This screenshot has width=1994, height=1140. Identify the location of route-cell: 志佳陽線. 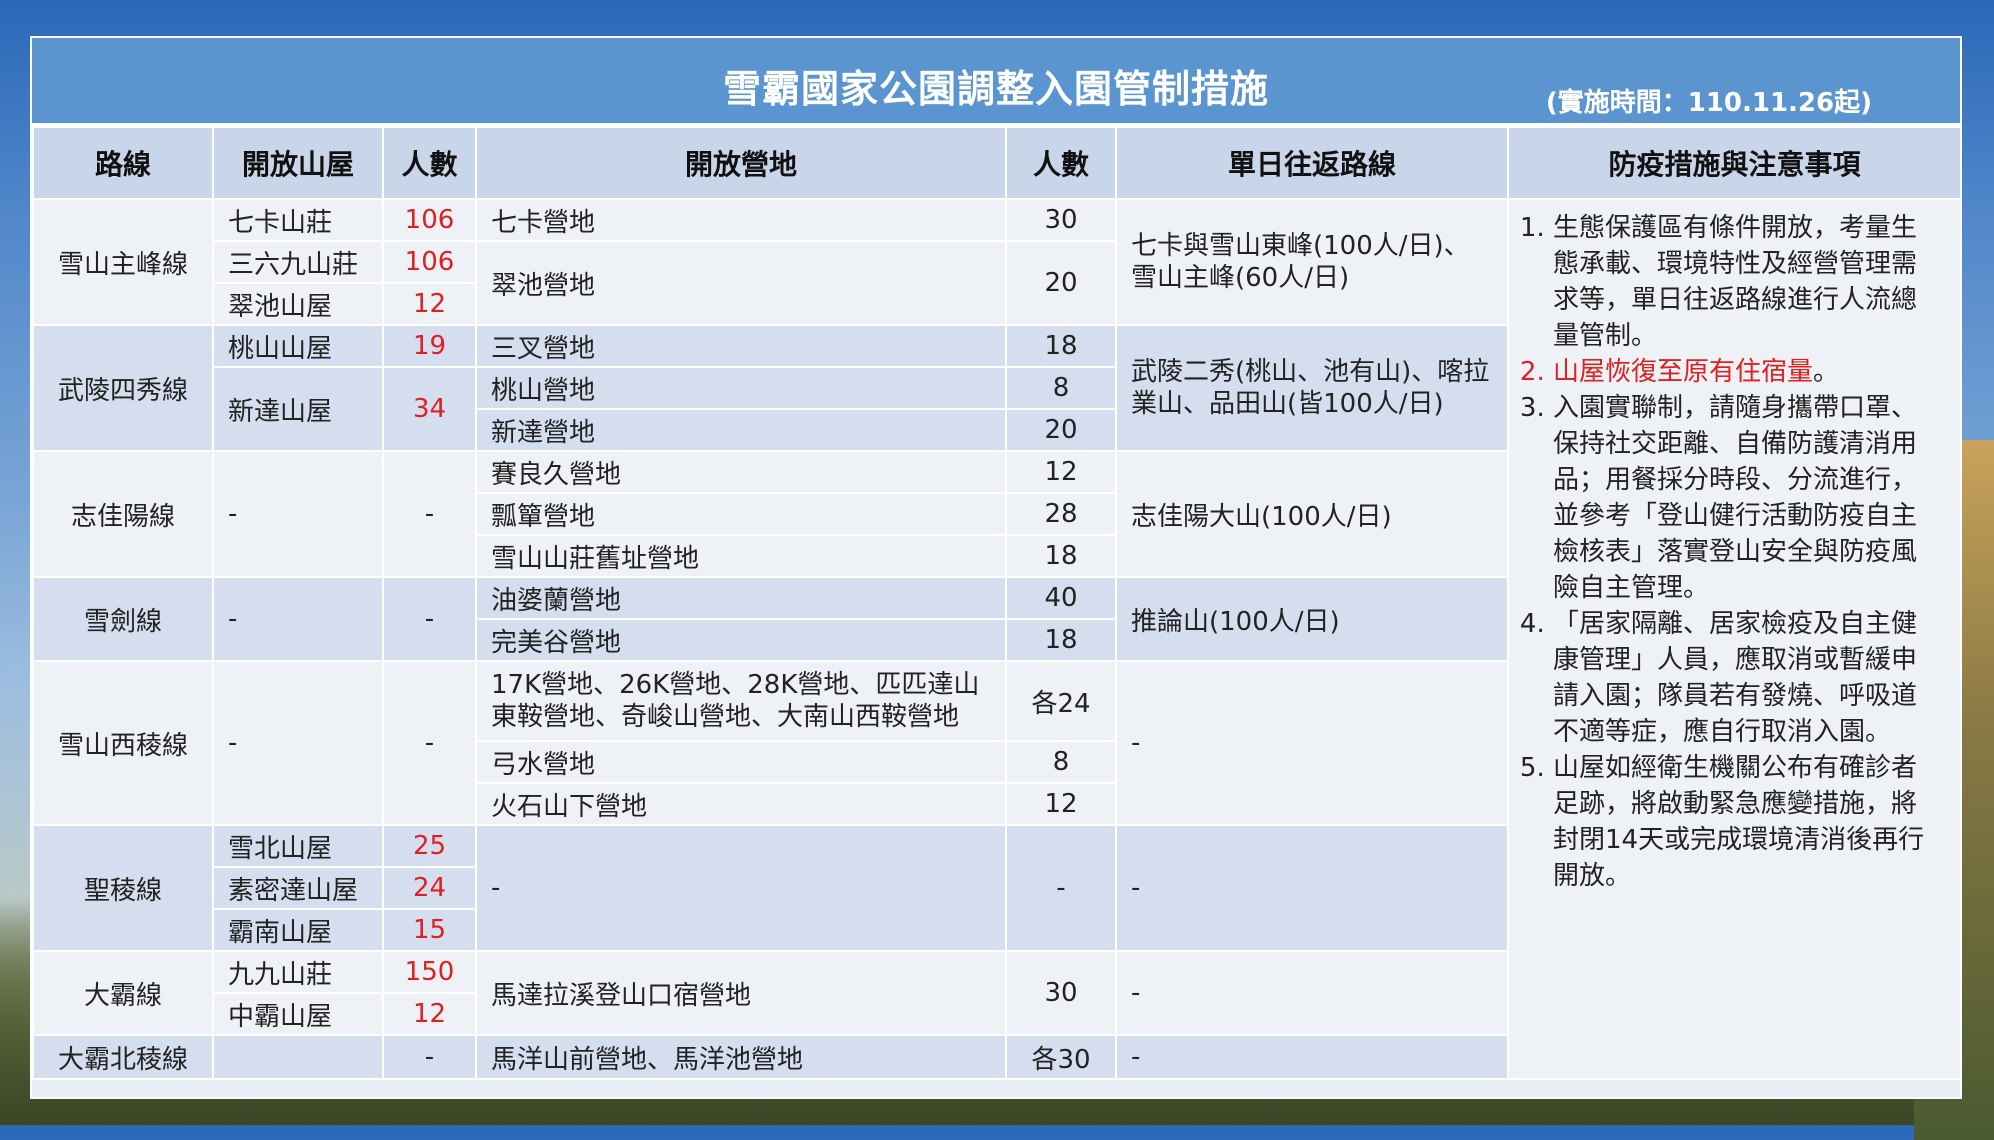
(123, 514).